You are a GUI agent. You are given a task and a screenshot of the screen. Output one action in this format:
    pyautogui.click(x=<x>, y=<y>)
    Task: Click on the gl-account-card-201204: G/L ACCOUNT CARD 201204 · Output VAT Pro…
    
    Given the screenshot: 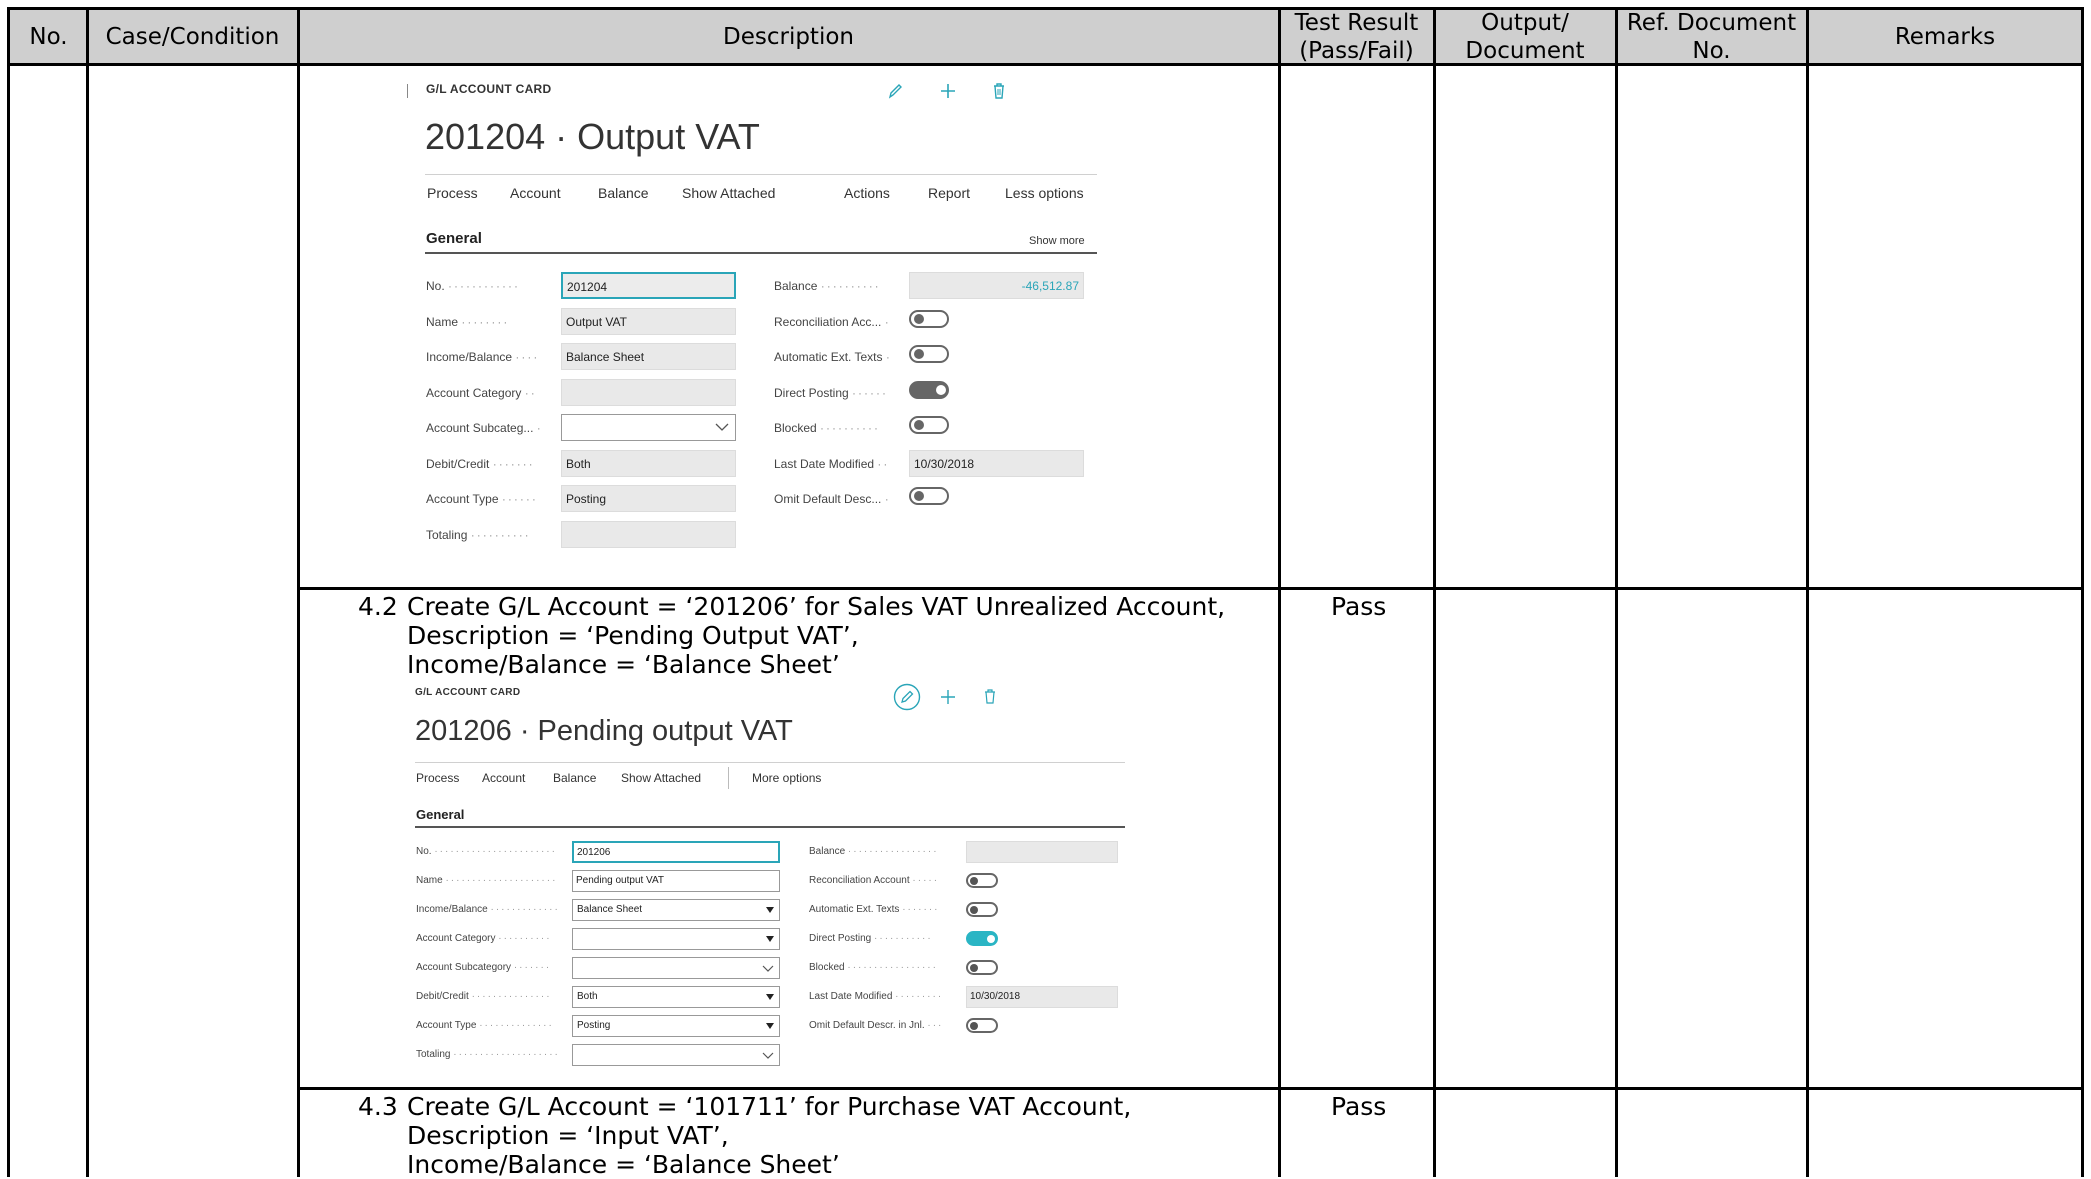 What is the action you would take?
    pyautogui.click(x=754, y=310)
    